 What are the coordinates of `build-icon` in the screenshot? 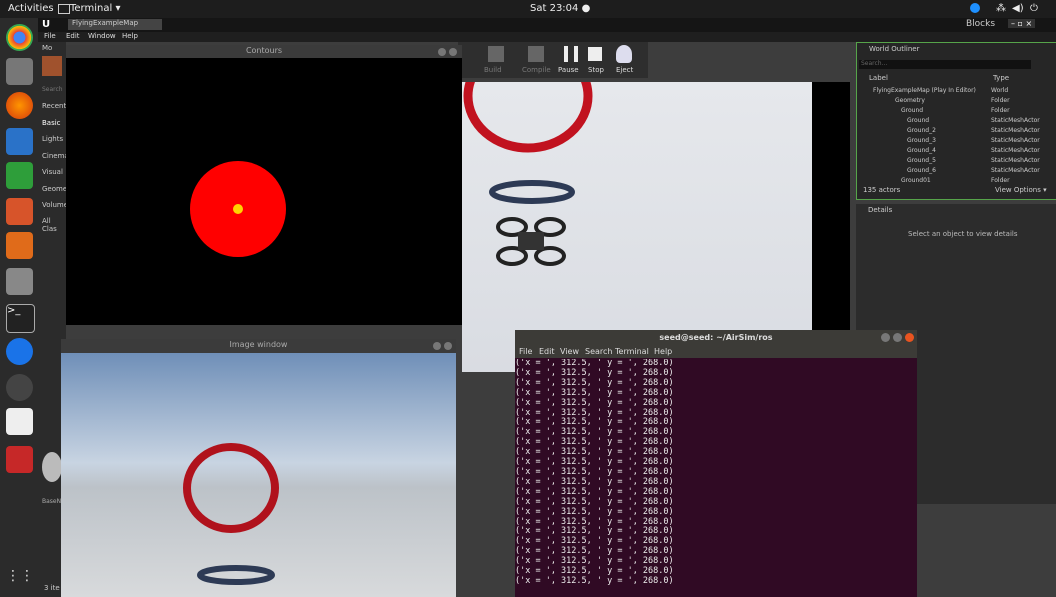 It's located at (496, 54).